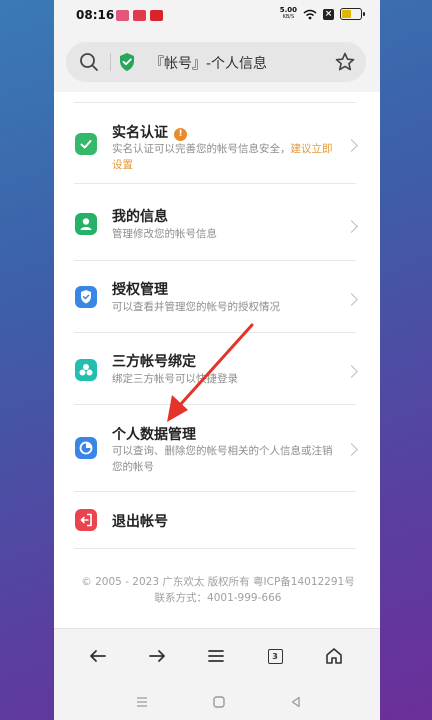  What do you see at coordinates (288, 10) in the screenshot?
I see `network-speed-value: 5.00` at bounding box center [288, 10].